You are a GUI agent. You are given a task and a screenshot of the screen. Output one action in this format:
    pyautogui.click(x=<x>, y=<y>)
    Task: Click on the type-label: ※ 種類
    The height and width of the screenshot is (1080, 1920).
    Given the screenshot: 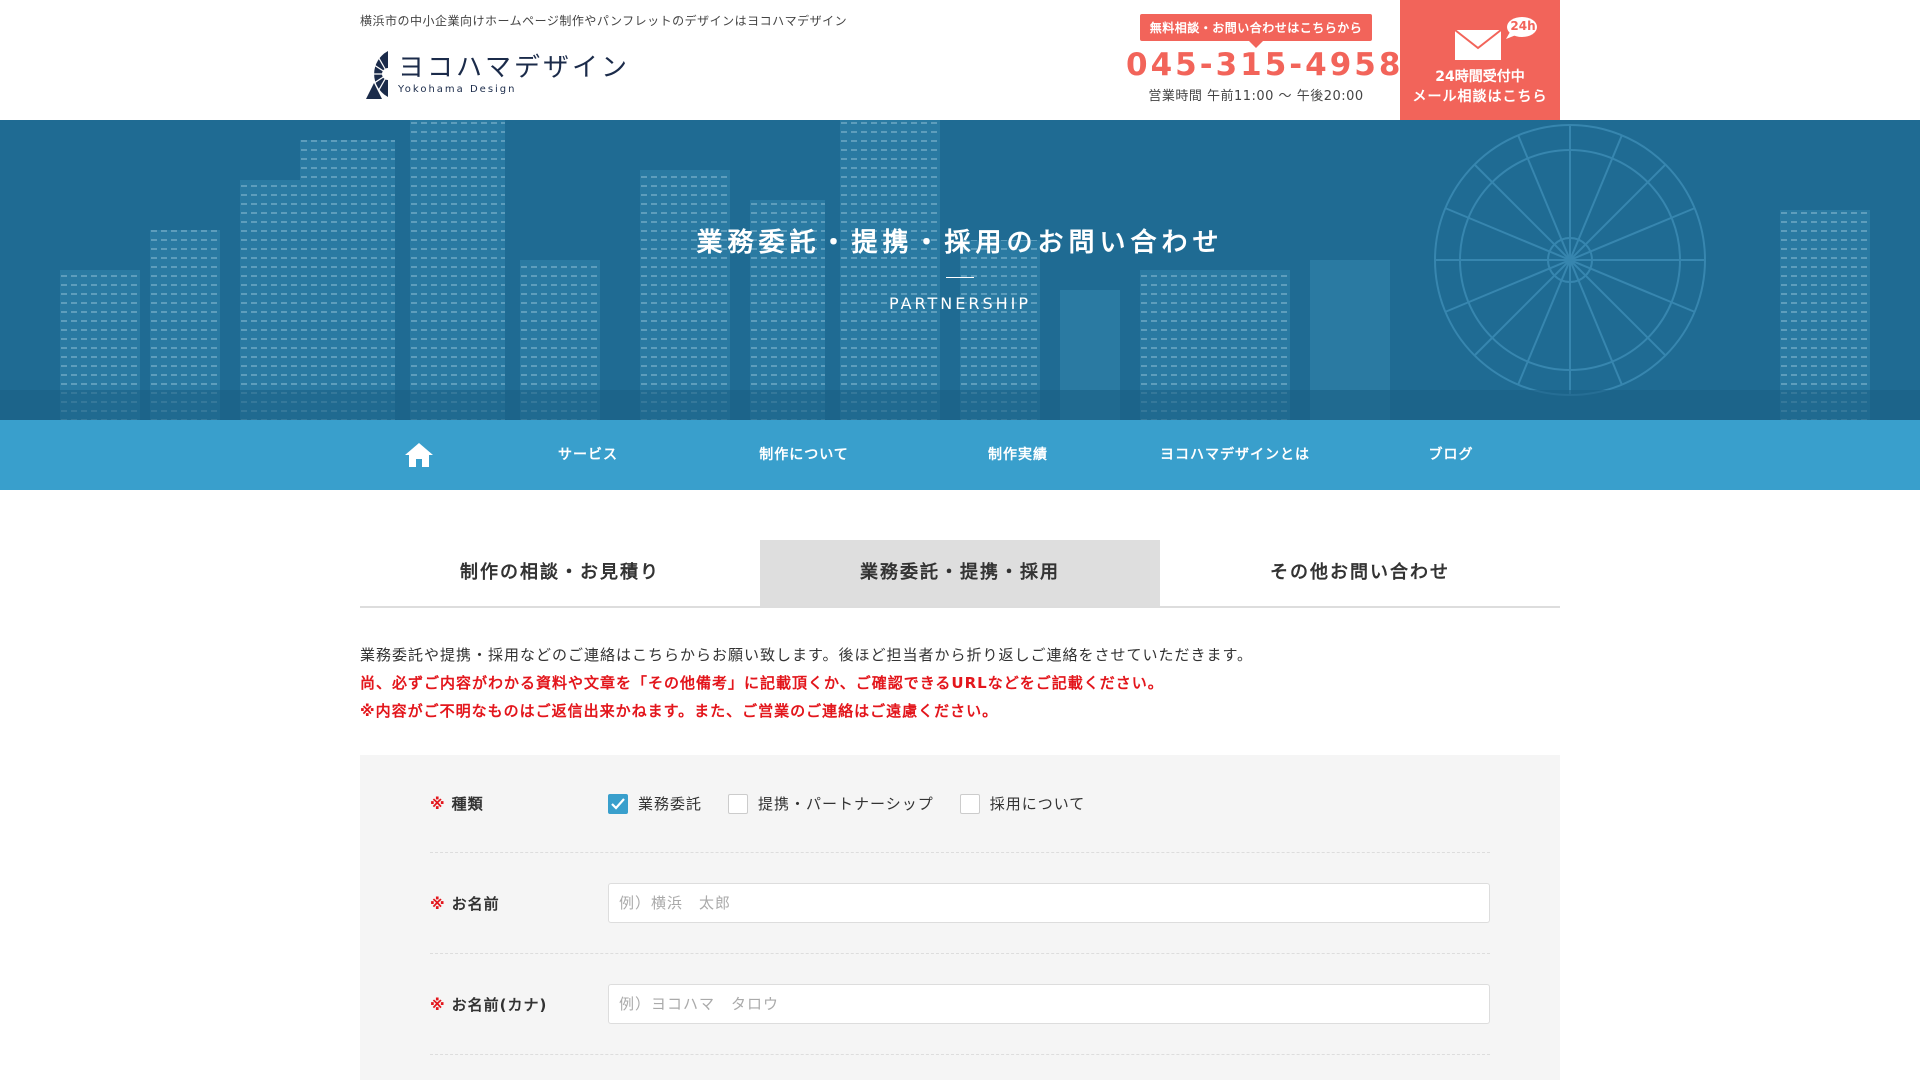 What is the action you would take?
    pyautogui.click(x=457, y=803)
    